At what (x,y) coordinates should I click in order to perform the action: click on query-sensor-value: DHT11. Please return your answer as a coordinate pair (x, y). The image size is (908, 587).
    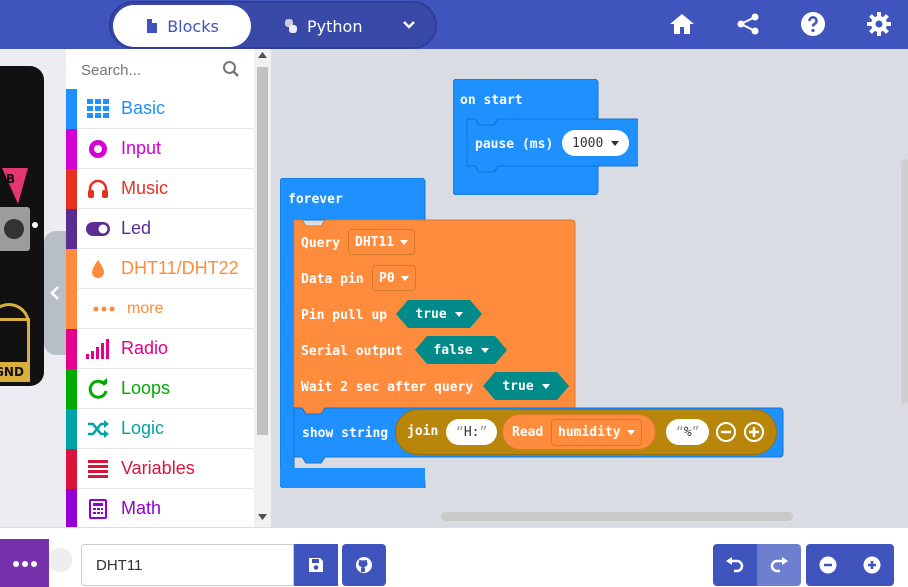
    Looking at the image, I should click on (375, 242).